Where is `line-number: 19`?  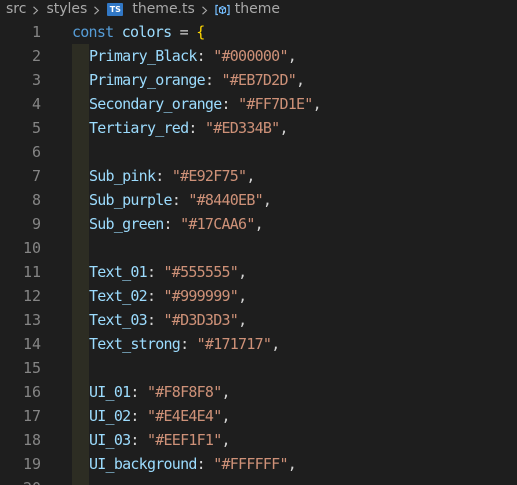 line-number: 19 is located at coordinates (31, 464).